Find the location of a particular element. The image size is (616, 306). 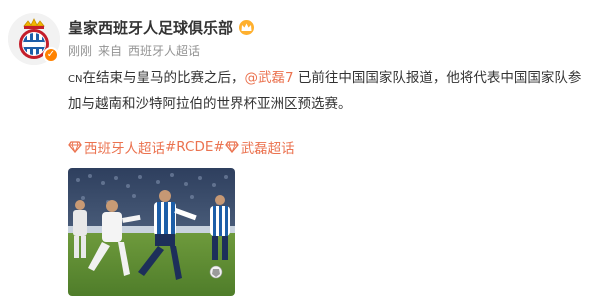

crown-badge-icon is located at coordinates (247, 27).